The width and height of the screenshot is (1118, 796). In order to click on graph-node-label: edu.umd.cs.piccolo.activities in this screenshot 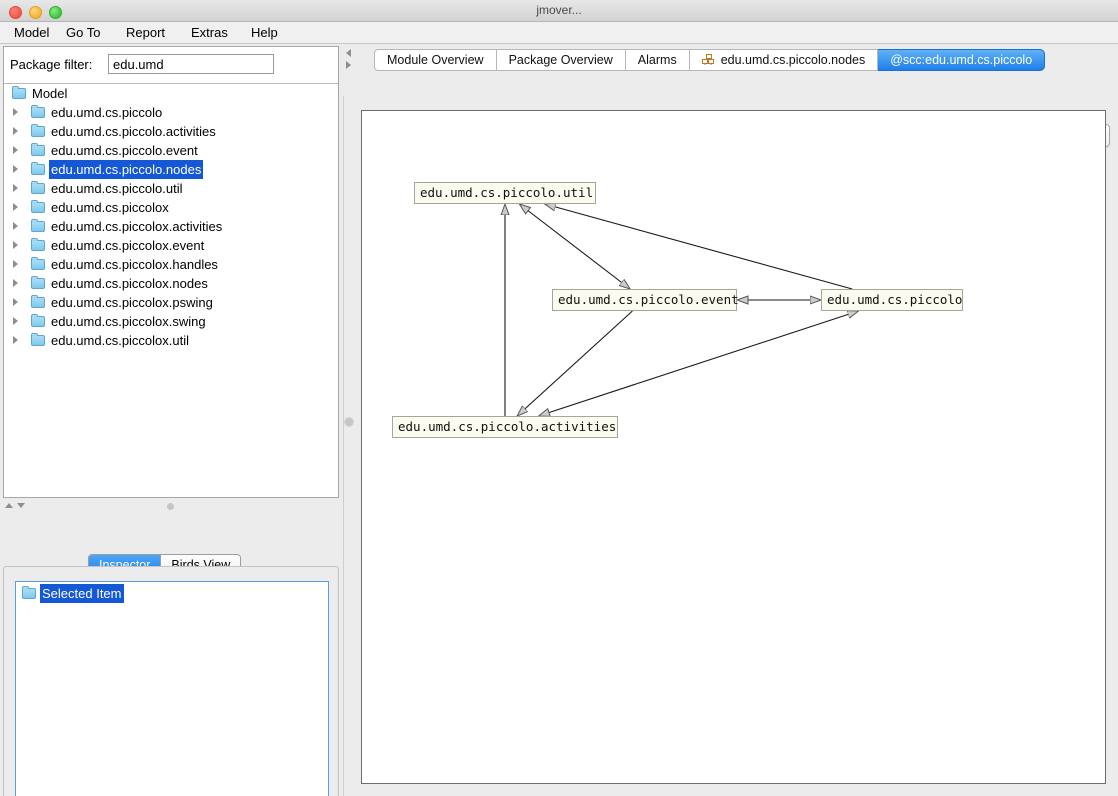, I will do `click(507, 426)`.